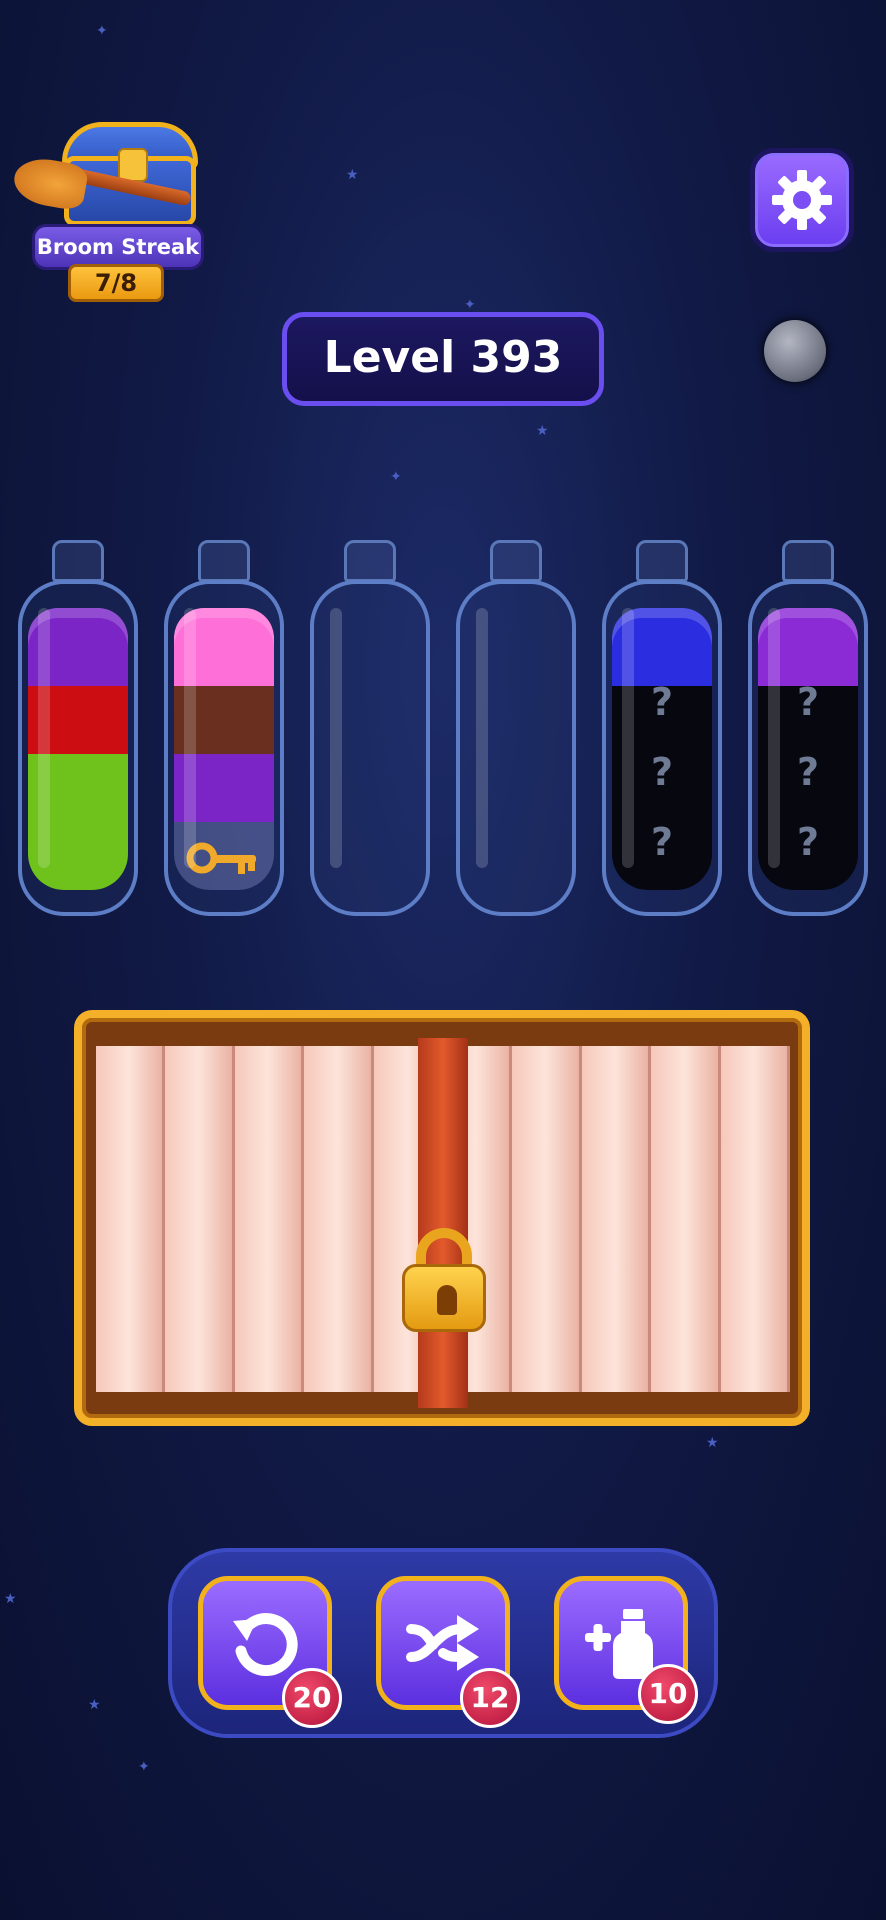 The height and width of the screenshot is (1920, 886). I want to click on assistive-touch-button, so click(795, 352).